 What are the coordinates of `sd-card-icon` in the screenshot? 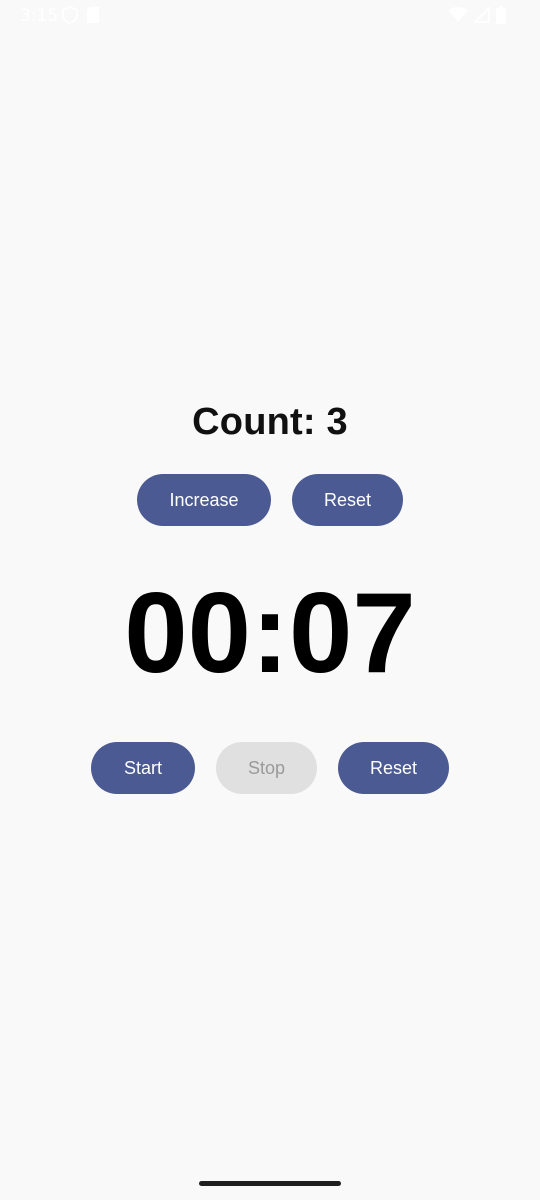 It's located at (93, 15).